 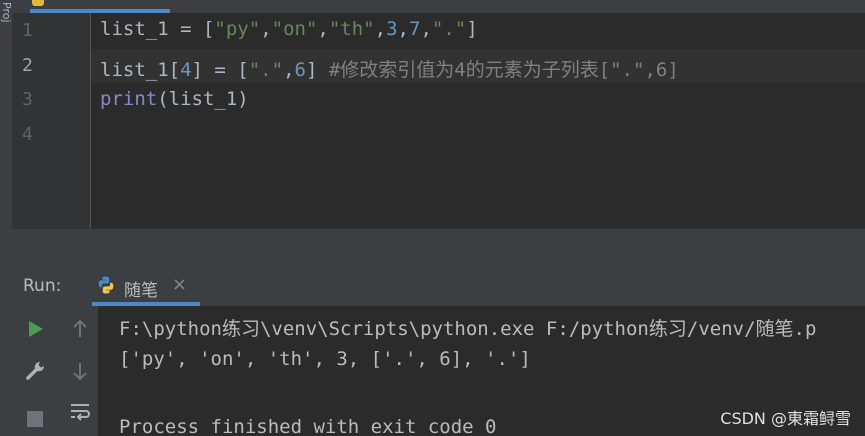 I want to click on python-logo-icon, so click(x=106, y=285).